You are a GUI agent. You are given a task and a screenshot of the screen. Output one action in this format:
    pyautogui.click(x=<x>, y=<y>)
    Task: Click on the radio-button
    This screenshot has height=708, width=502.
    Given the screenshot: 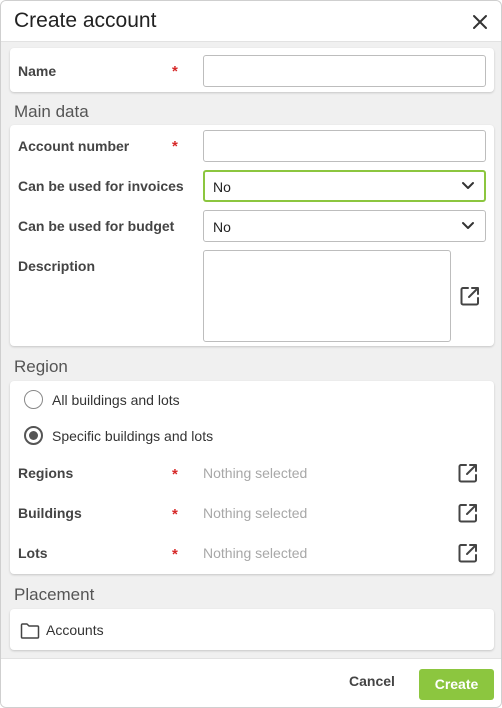 What is the action you would take?
    pyautogui.click(x=33, y=399)
    